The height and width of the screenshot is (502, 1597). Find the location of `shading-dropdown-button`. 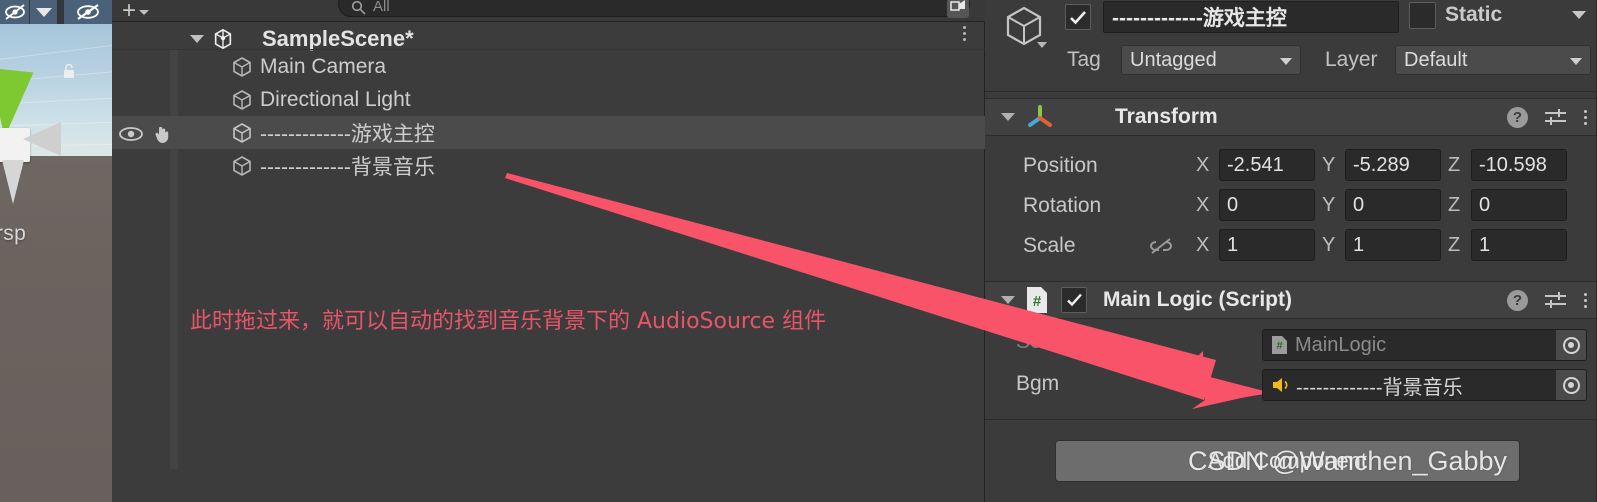

shading-dropdown-button is located at coordinates (44, 12).